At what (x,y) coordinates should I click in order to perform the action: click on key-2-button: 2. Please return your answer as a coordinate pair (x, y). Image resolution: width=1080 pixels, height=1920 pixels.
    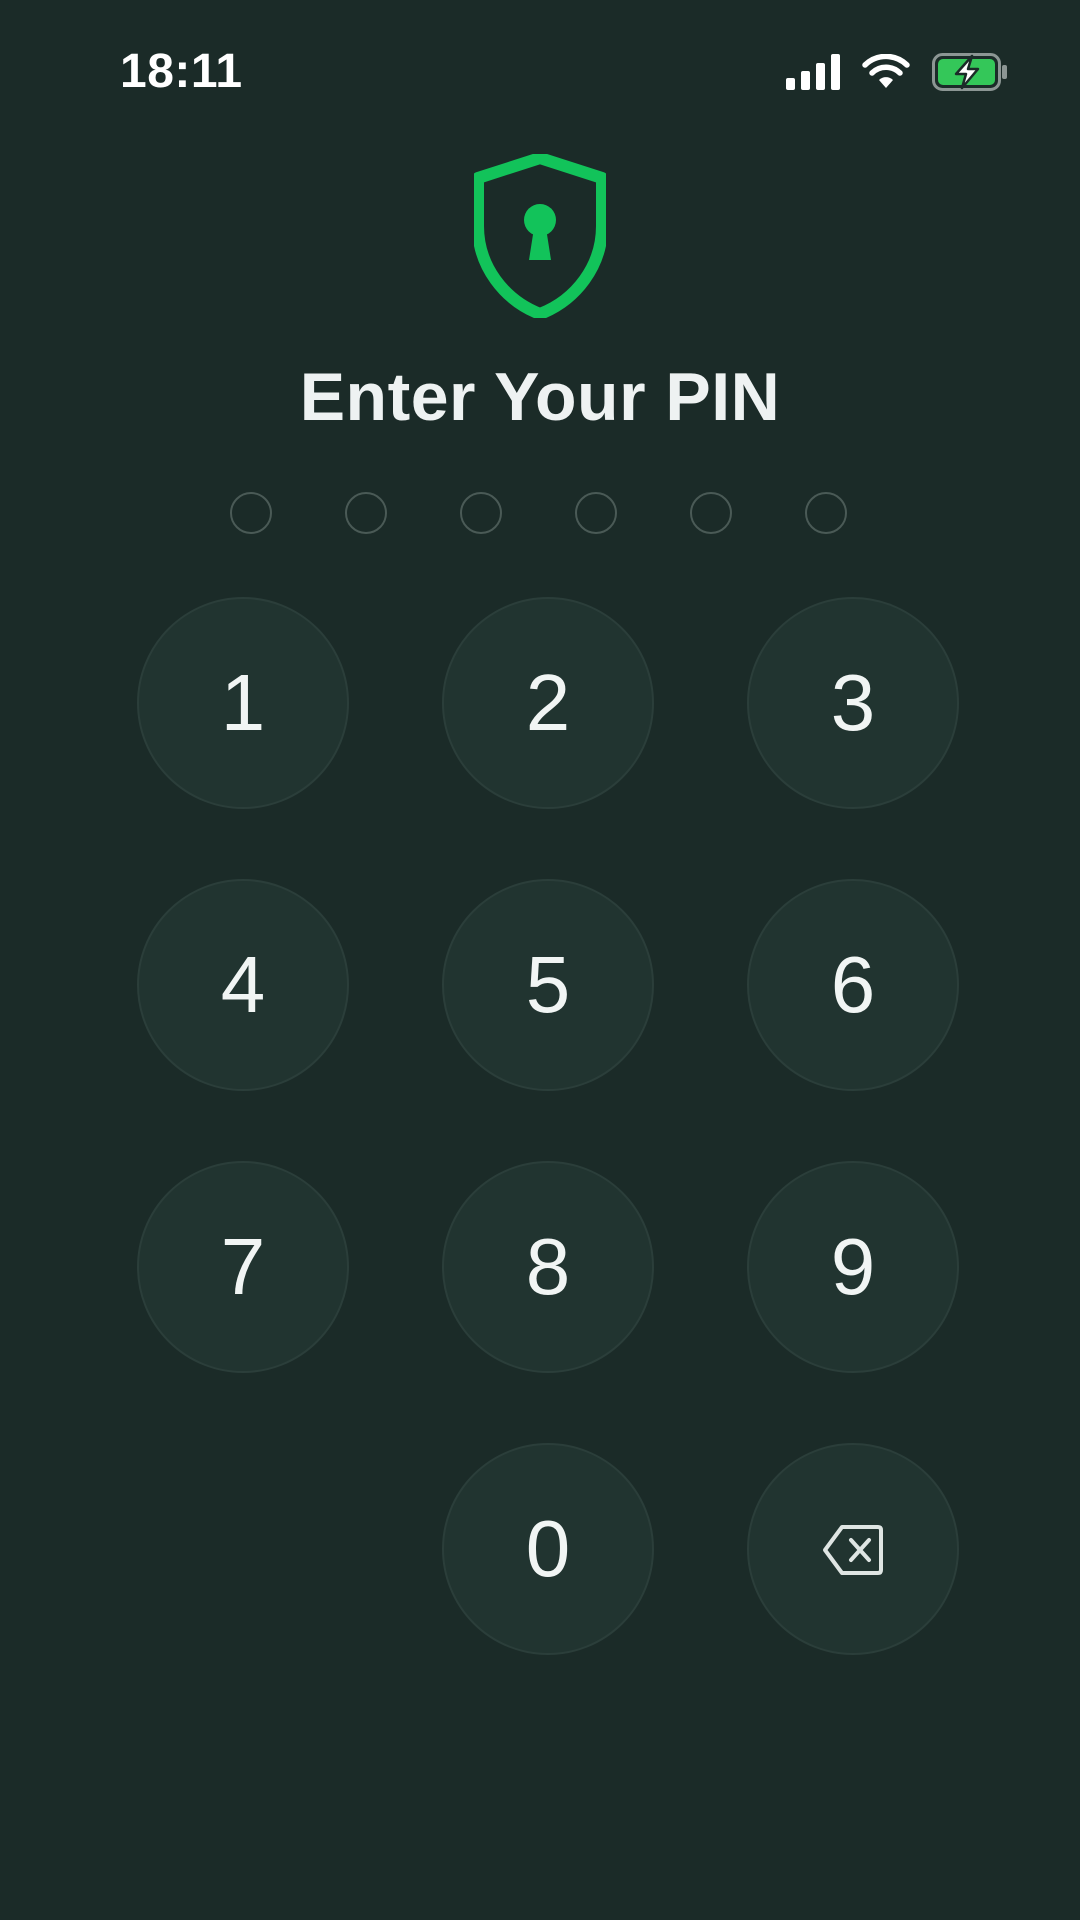
    Looking at the image, I should click on (548, 703).